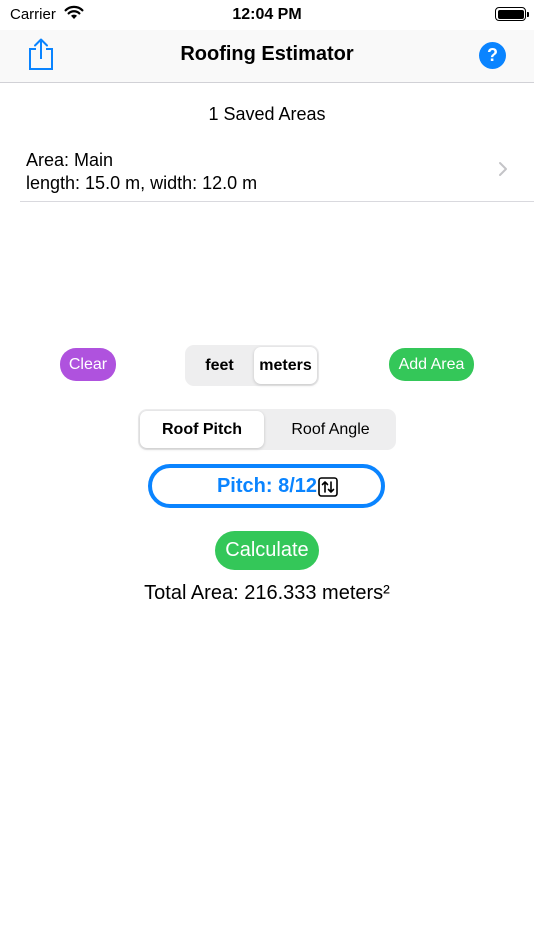 The image size is (534, 950). I want to click on mode-option-roof-pitch: Roof Pitch, so click(202, 429).